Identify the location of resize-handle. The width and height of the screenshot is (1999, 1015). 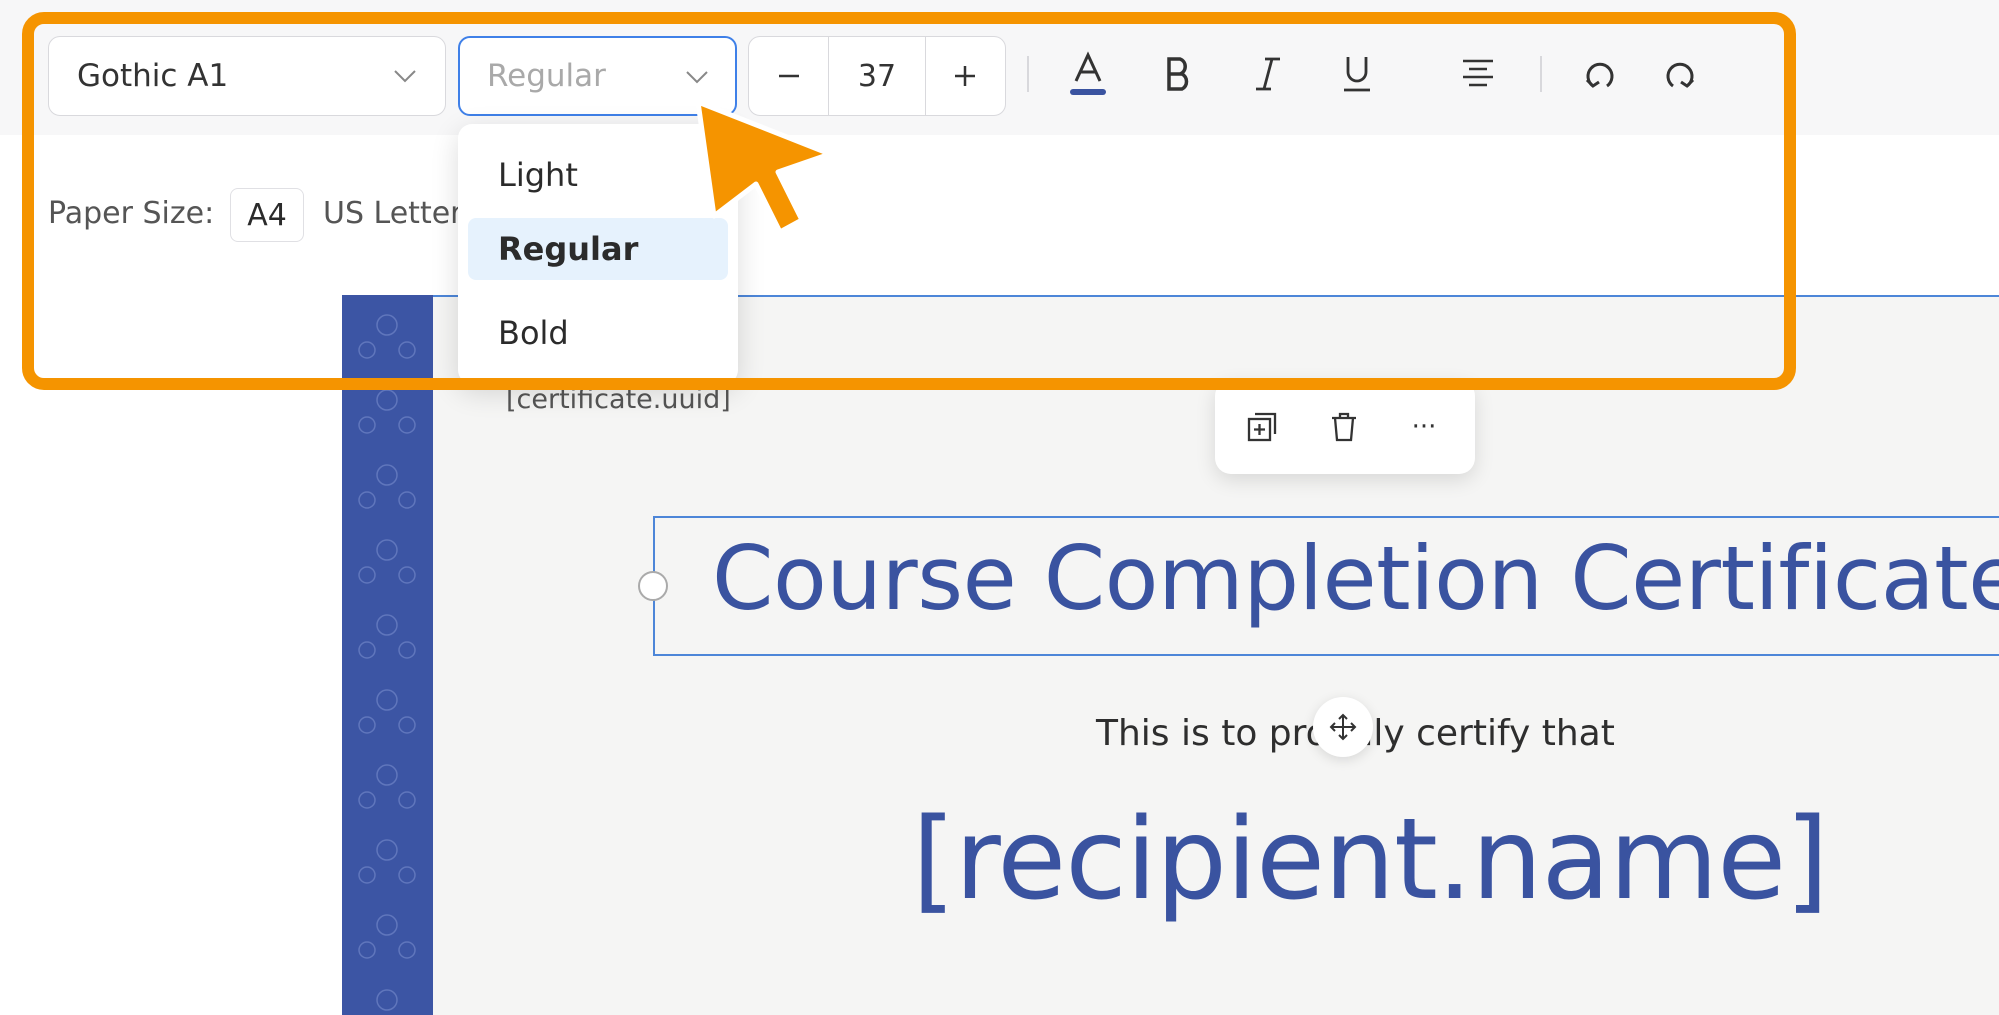
(653, 586).